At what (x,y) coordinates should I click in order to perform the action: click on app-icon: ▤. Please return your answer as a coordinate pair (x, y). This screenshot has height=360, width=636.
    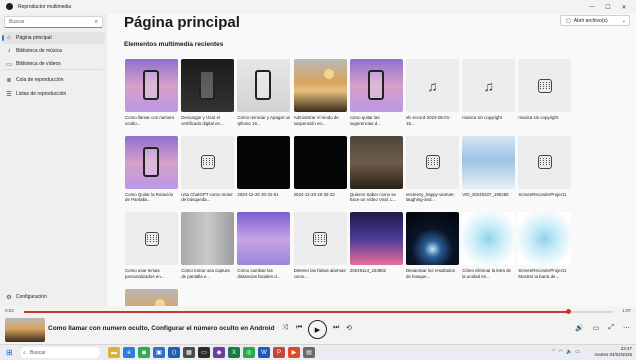
    Looking at the image, I should click on (309, 352).